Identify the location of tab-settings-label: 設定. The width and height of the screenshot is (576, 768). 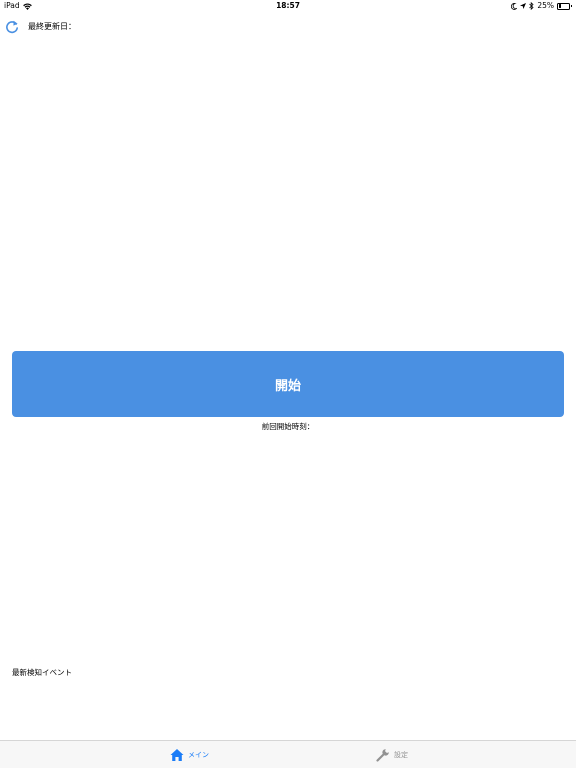
(401, 754).